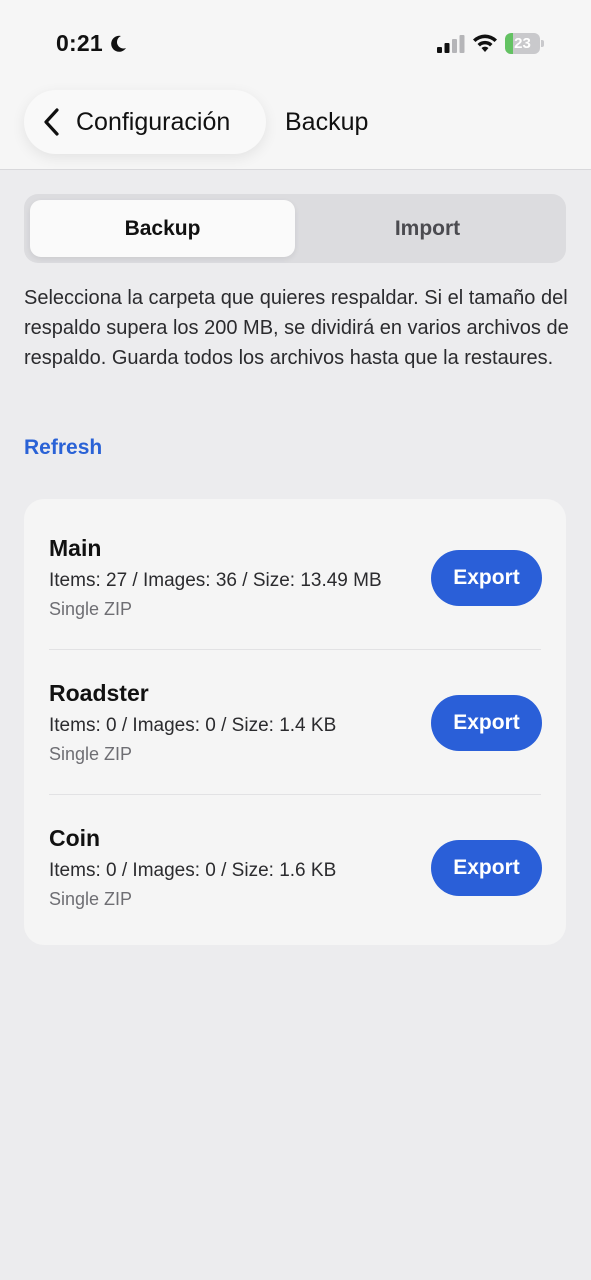 This screenshot has height=1280, width=591. What do you see at coordinates (327, 122) in the screenshot?
I see `page-title: Backup` at bounding box center [327, 122].